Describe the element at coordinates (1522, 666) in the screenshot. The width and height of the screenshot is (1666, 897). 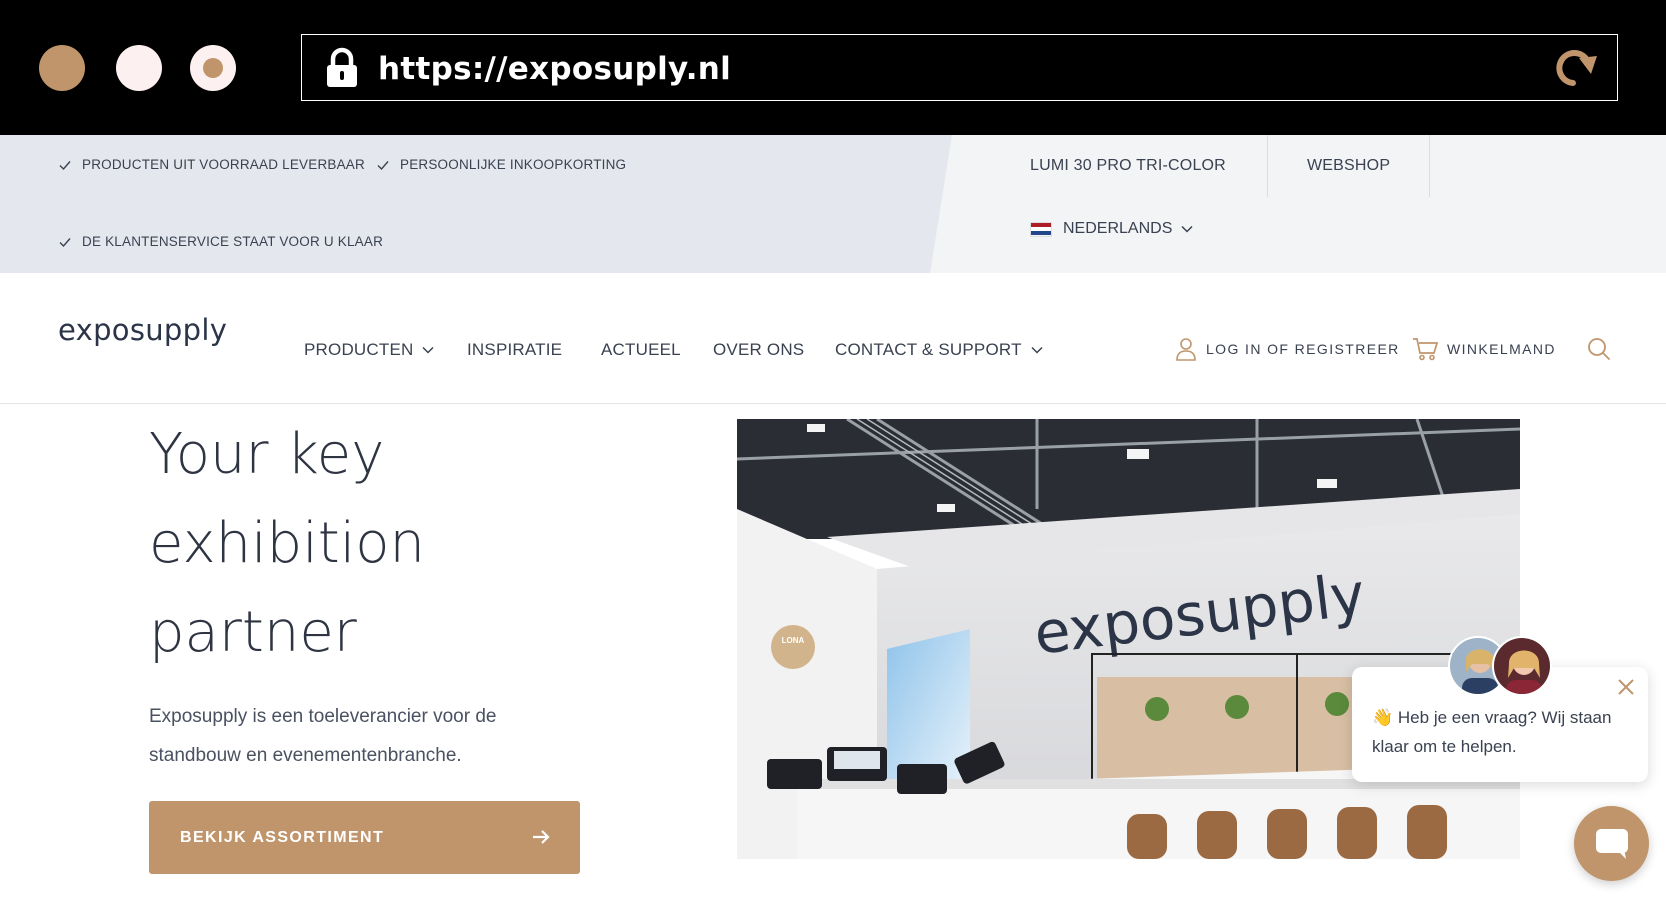
I see `avatar` at that location.